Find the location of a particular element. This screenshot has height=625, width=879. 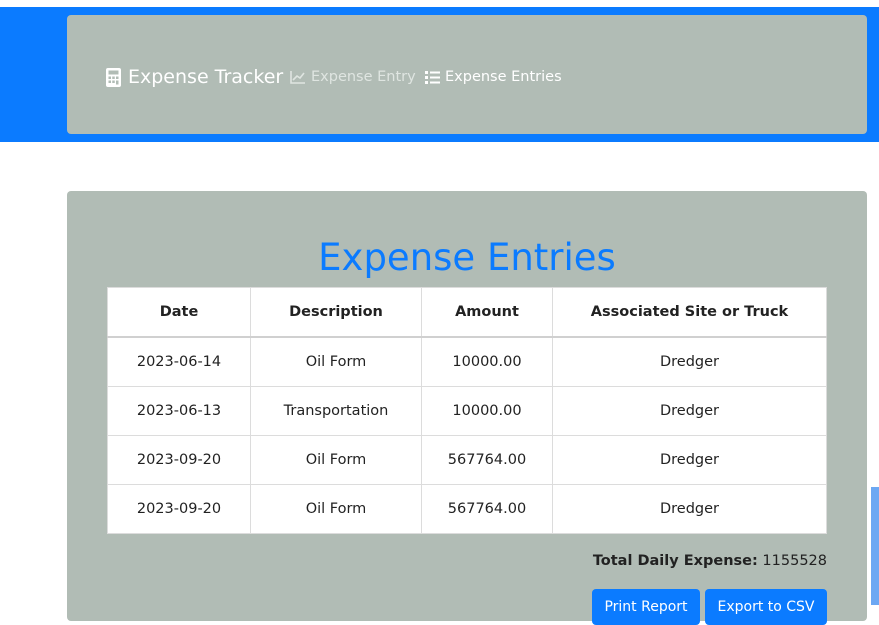

cell-description: Transportation is located at coordinates (336, 411).